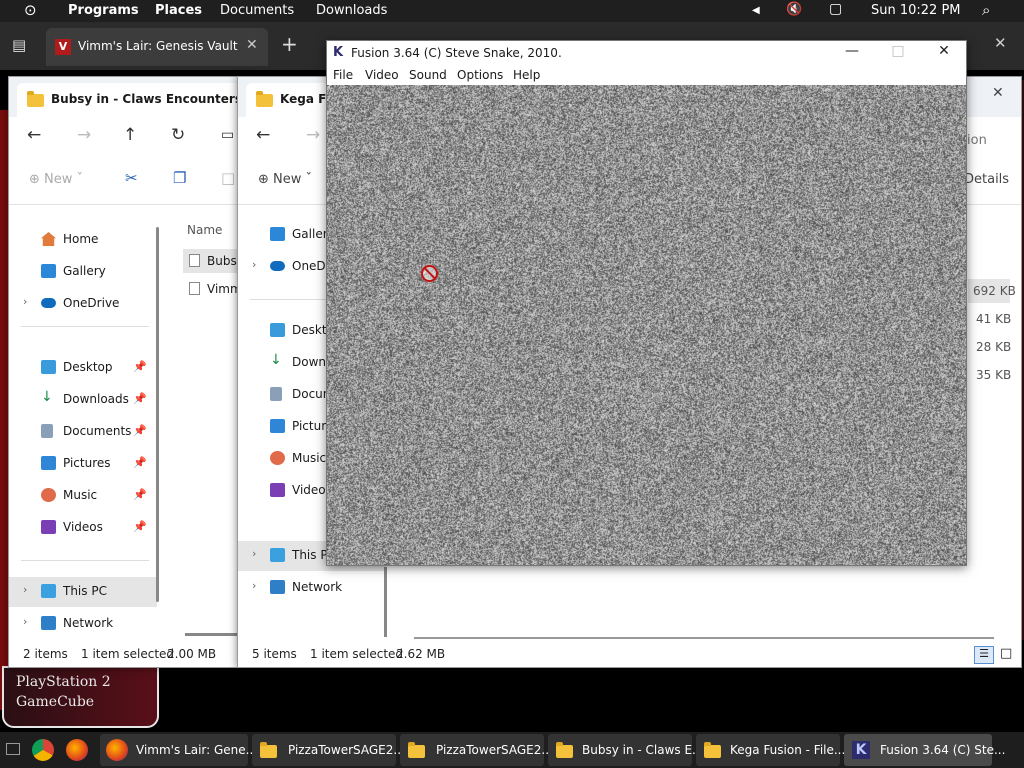 The image size is (1024, 768). Describe the element at coordinates (351, 10) in the screenshot. I see `downloads-menu: Downloads` at that location.